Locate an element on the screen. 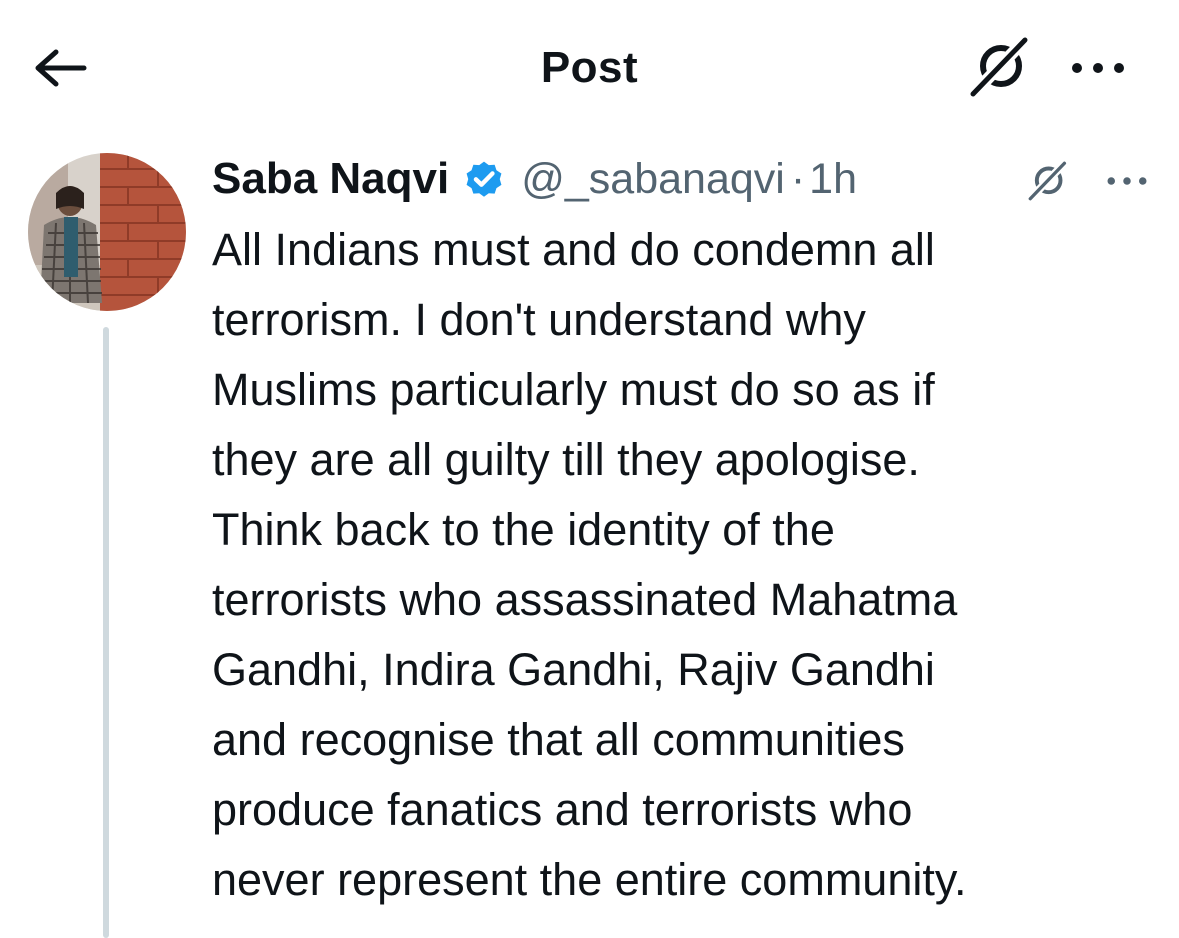 The width and height of the screenshot is (1179, 938). post-grok-button is located at coordinates (1048, 181).